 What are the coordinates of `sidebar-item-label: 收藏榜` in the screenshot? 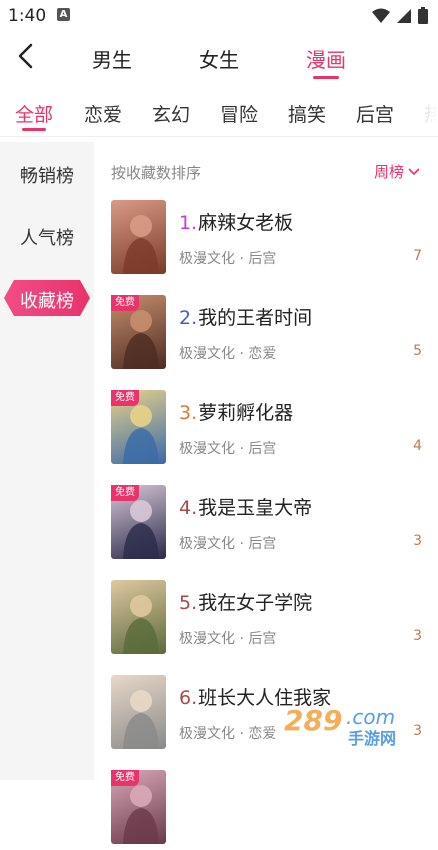 It's located at (47, 301).